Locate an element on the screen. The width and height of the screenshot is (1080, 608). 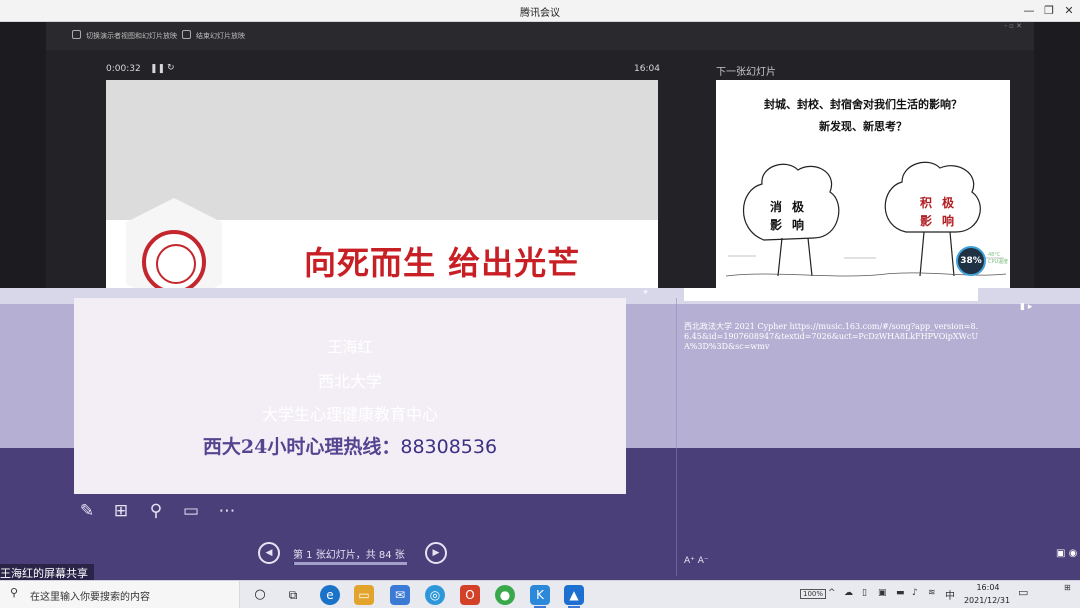
elapsed-timer: 0:00:32 is located at coordinates (123, 69).